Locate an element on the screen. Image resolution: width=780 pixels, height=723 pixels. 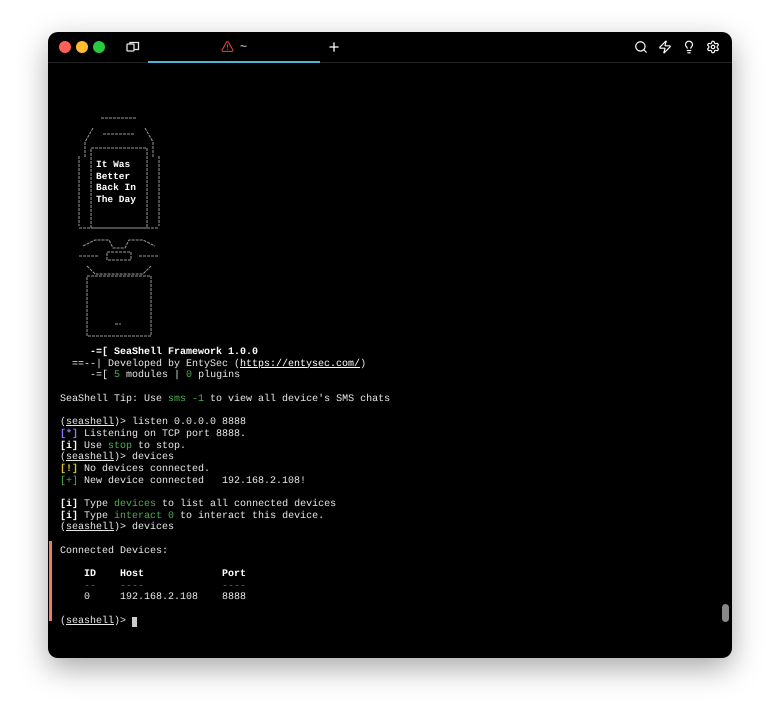
link: https://entysec.com/ is located at coordinates (300, 364).